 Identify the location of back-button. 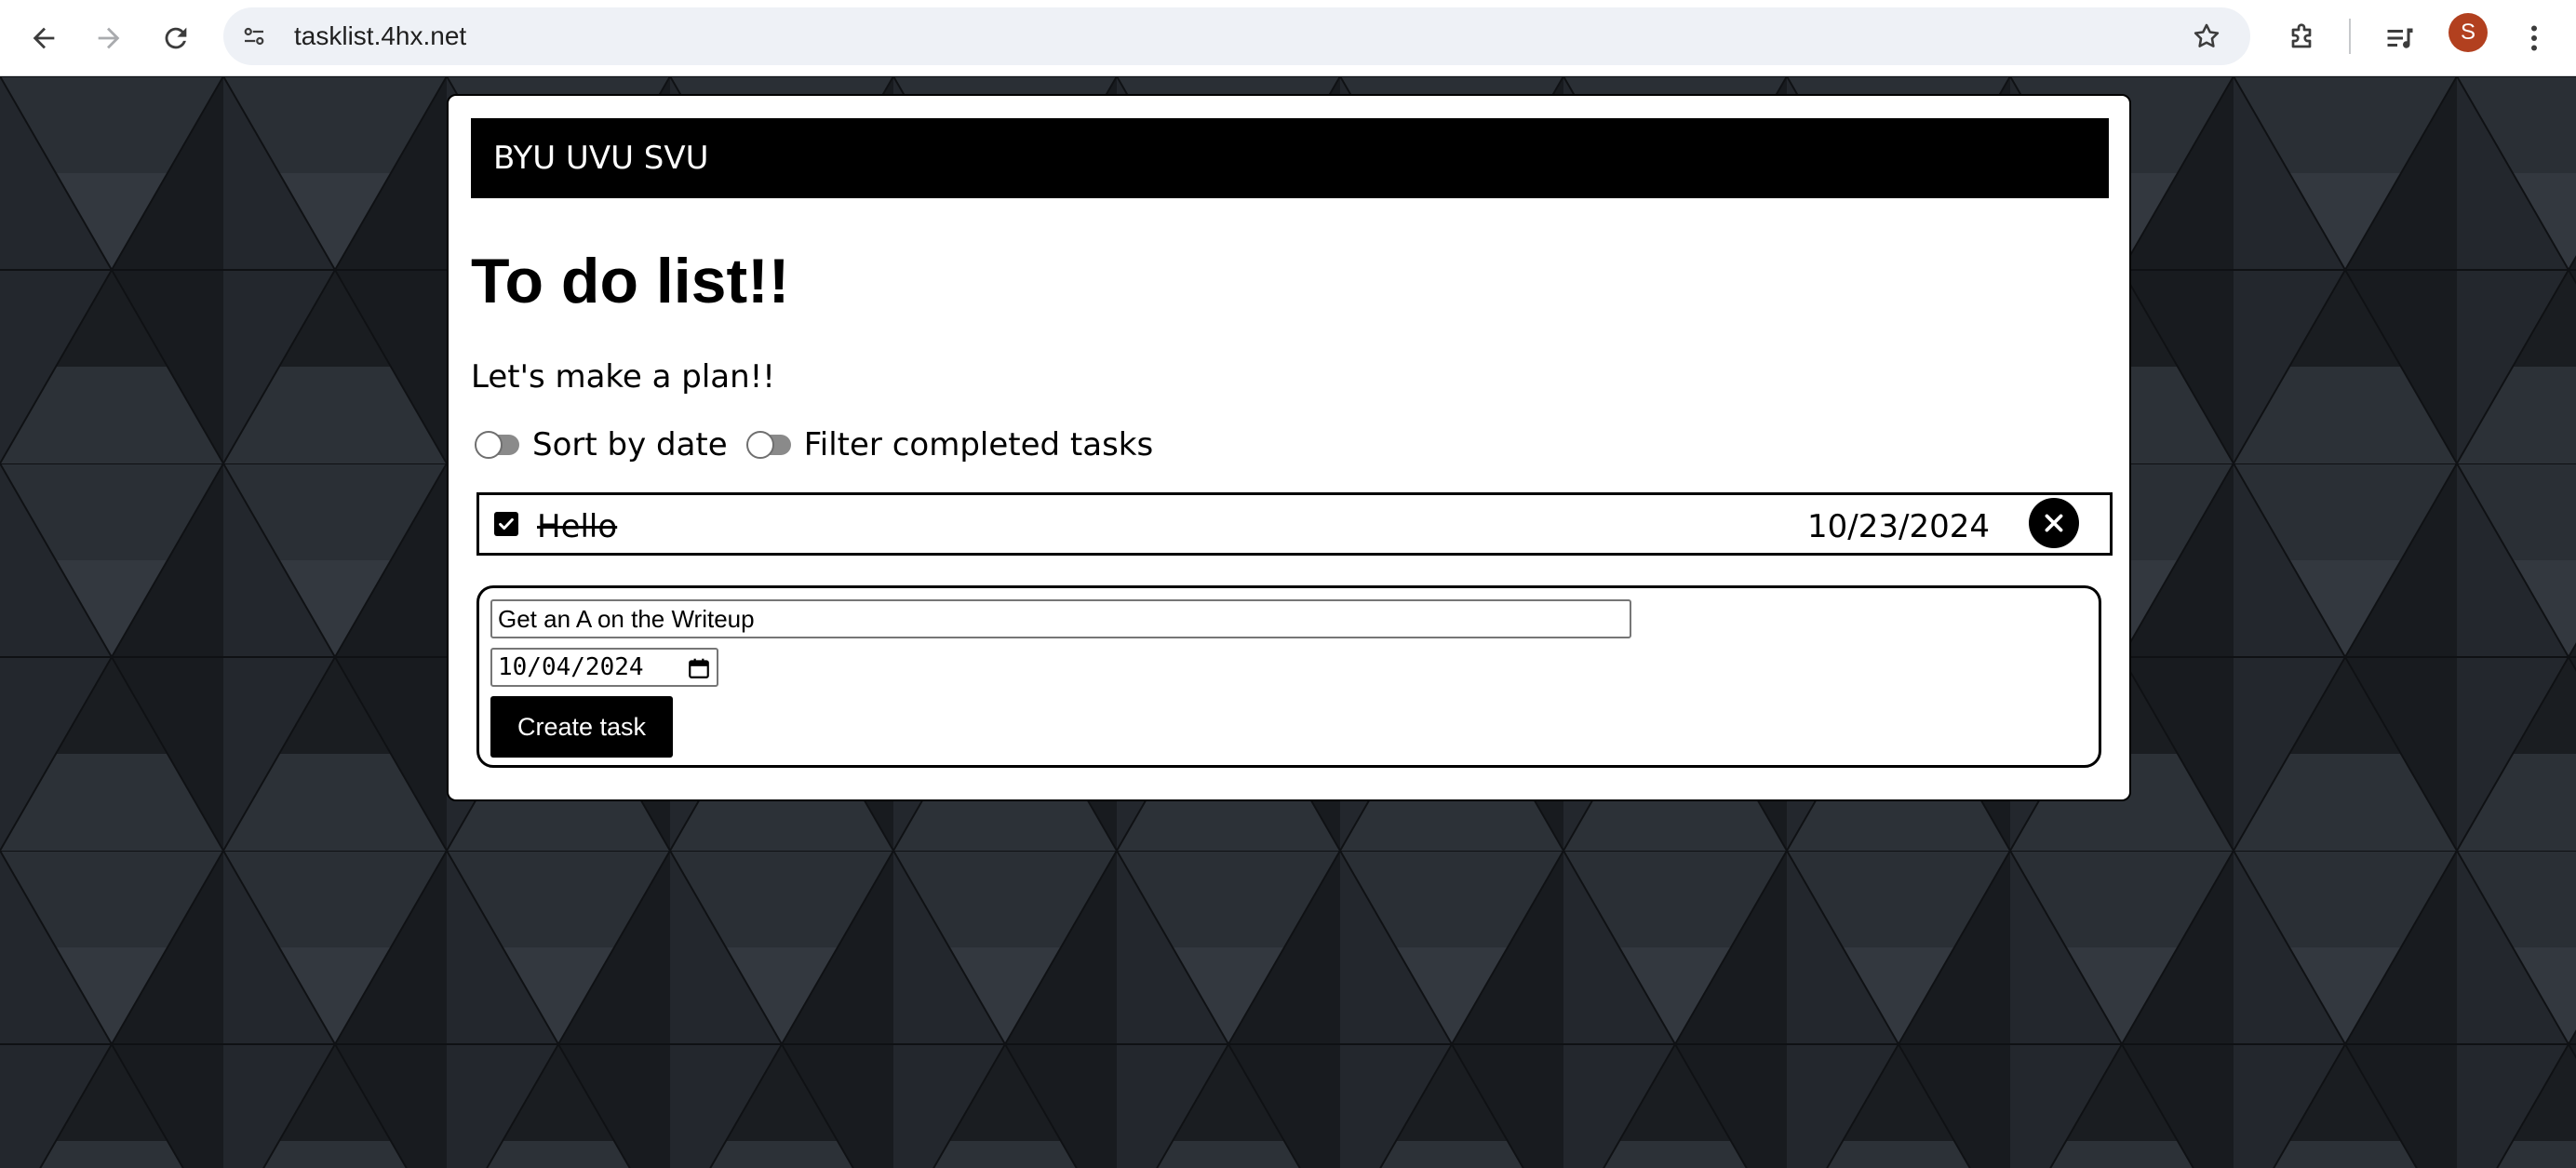
(44, 38).